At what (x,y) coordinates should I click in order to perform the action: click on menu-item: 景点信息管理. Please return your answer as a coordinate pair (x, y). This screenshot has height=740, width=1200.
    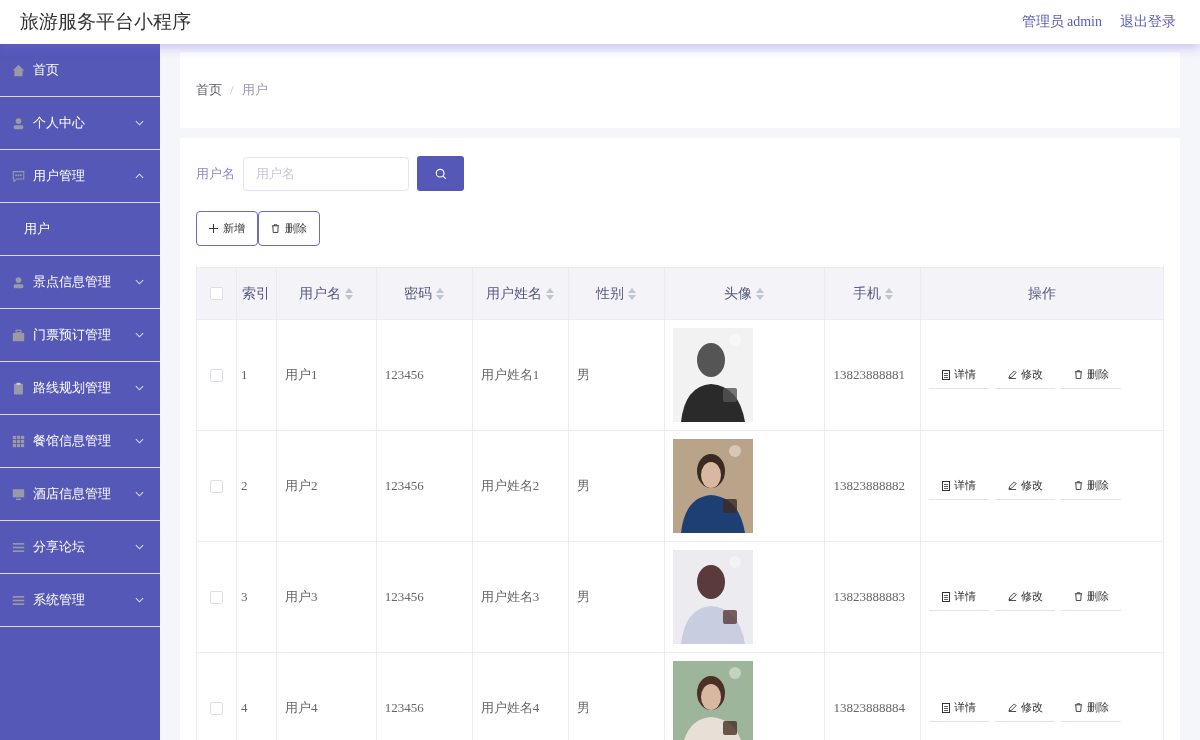
    Looking at the image, I should click on (80, 282).